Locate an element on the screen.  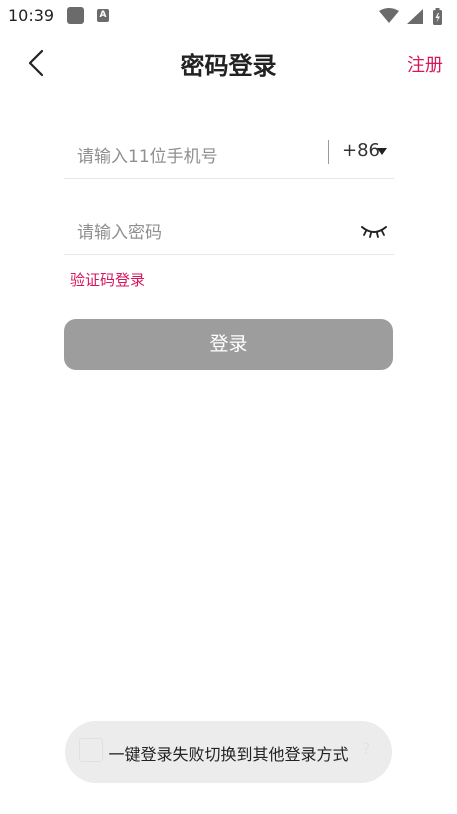
phone-input: 请输入11位手机号 is located at coordinates (147, 154).